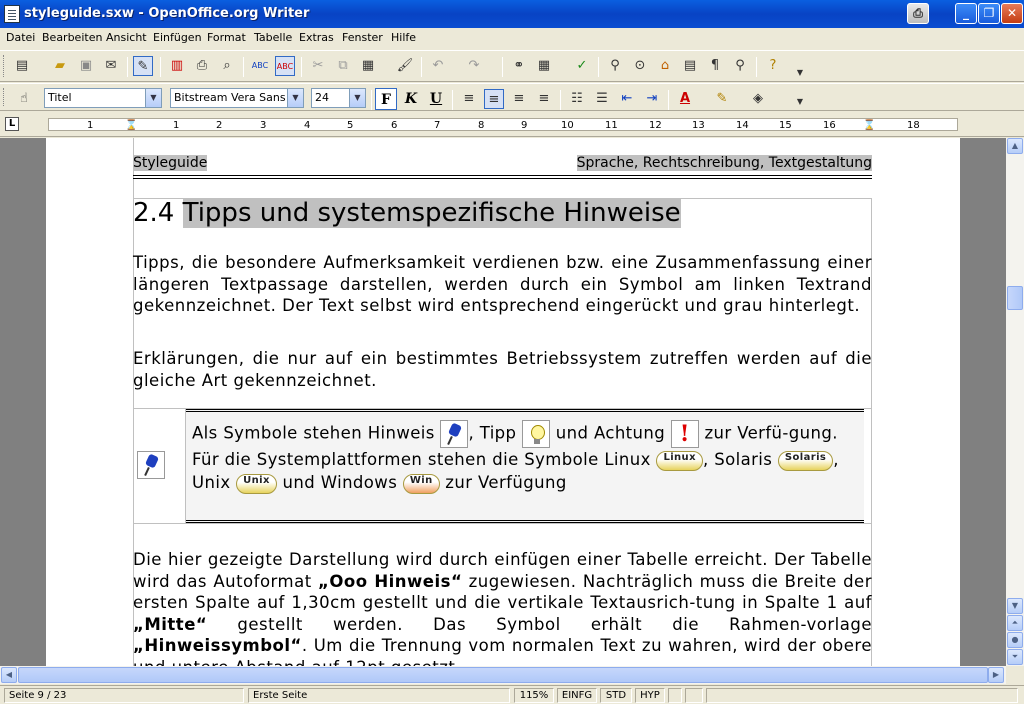 The image size is (1024, 704). I want to click on data-sources-icon: ▤, so click(690, 66).